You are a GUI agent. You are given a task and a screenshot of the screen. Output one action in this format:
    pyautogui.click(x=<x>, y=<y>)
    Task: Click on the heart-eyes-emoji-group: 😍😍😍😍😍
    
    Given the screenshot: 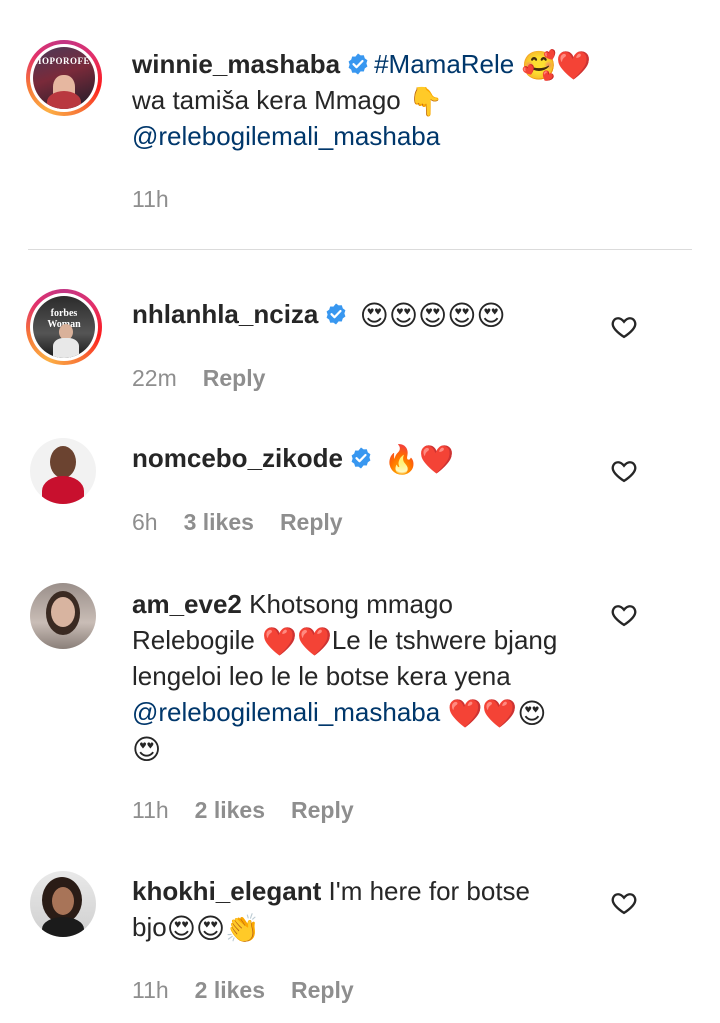 What is the action you would take?
    pyautogui.click(x=432, y=315)
    